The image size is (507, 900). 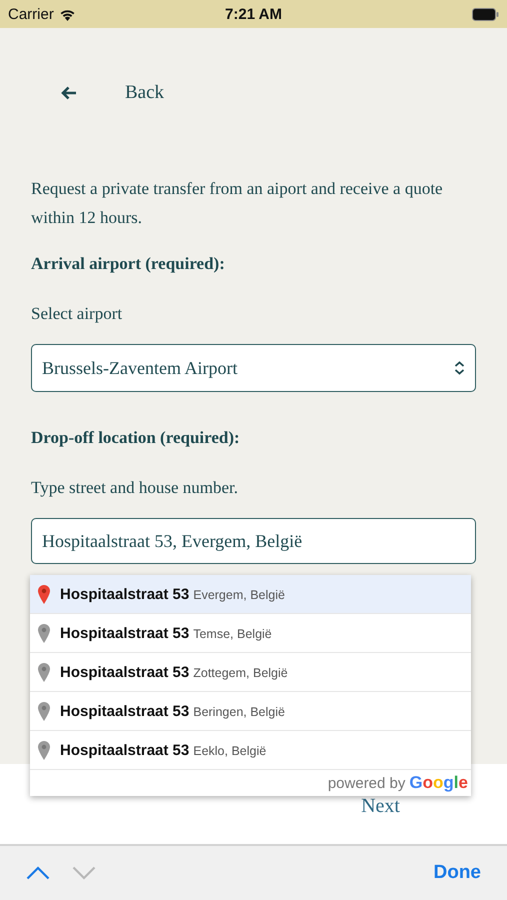 I want to click on previous-field-button, so click(x=38, y=873).